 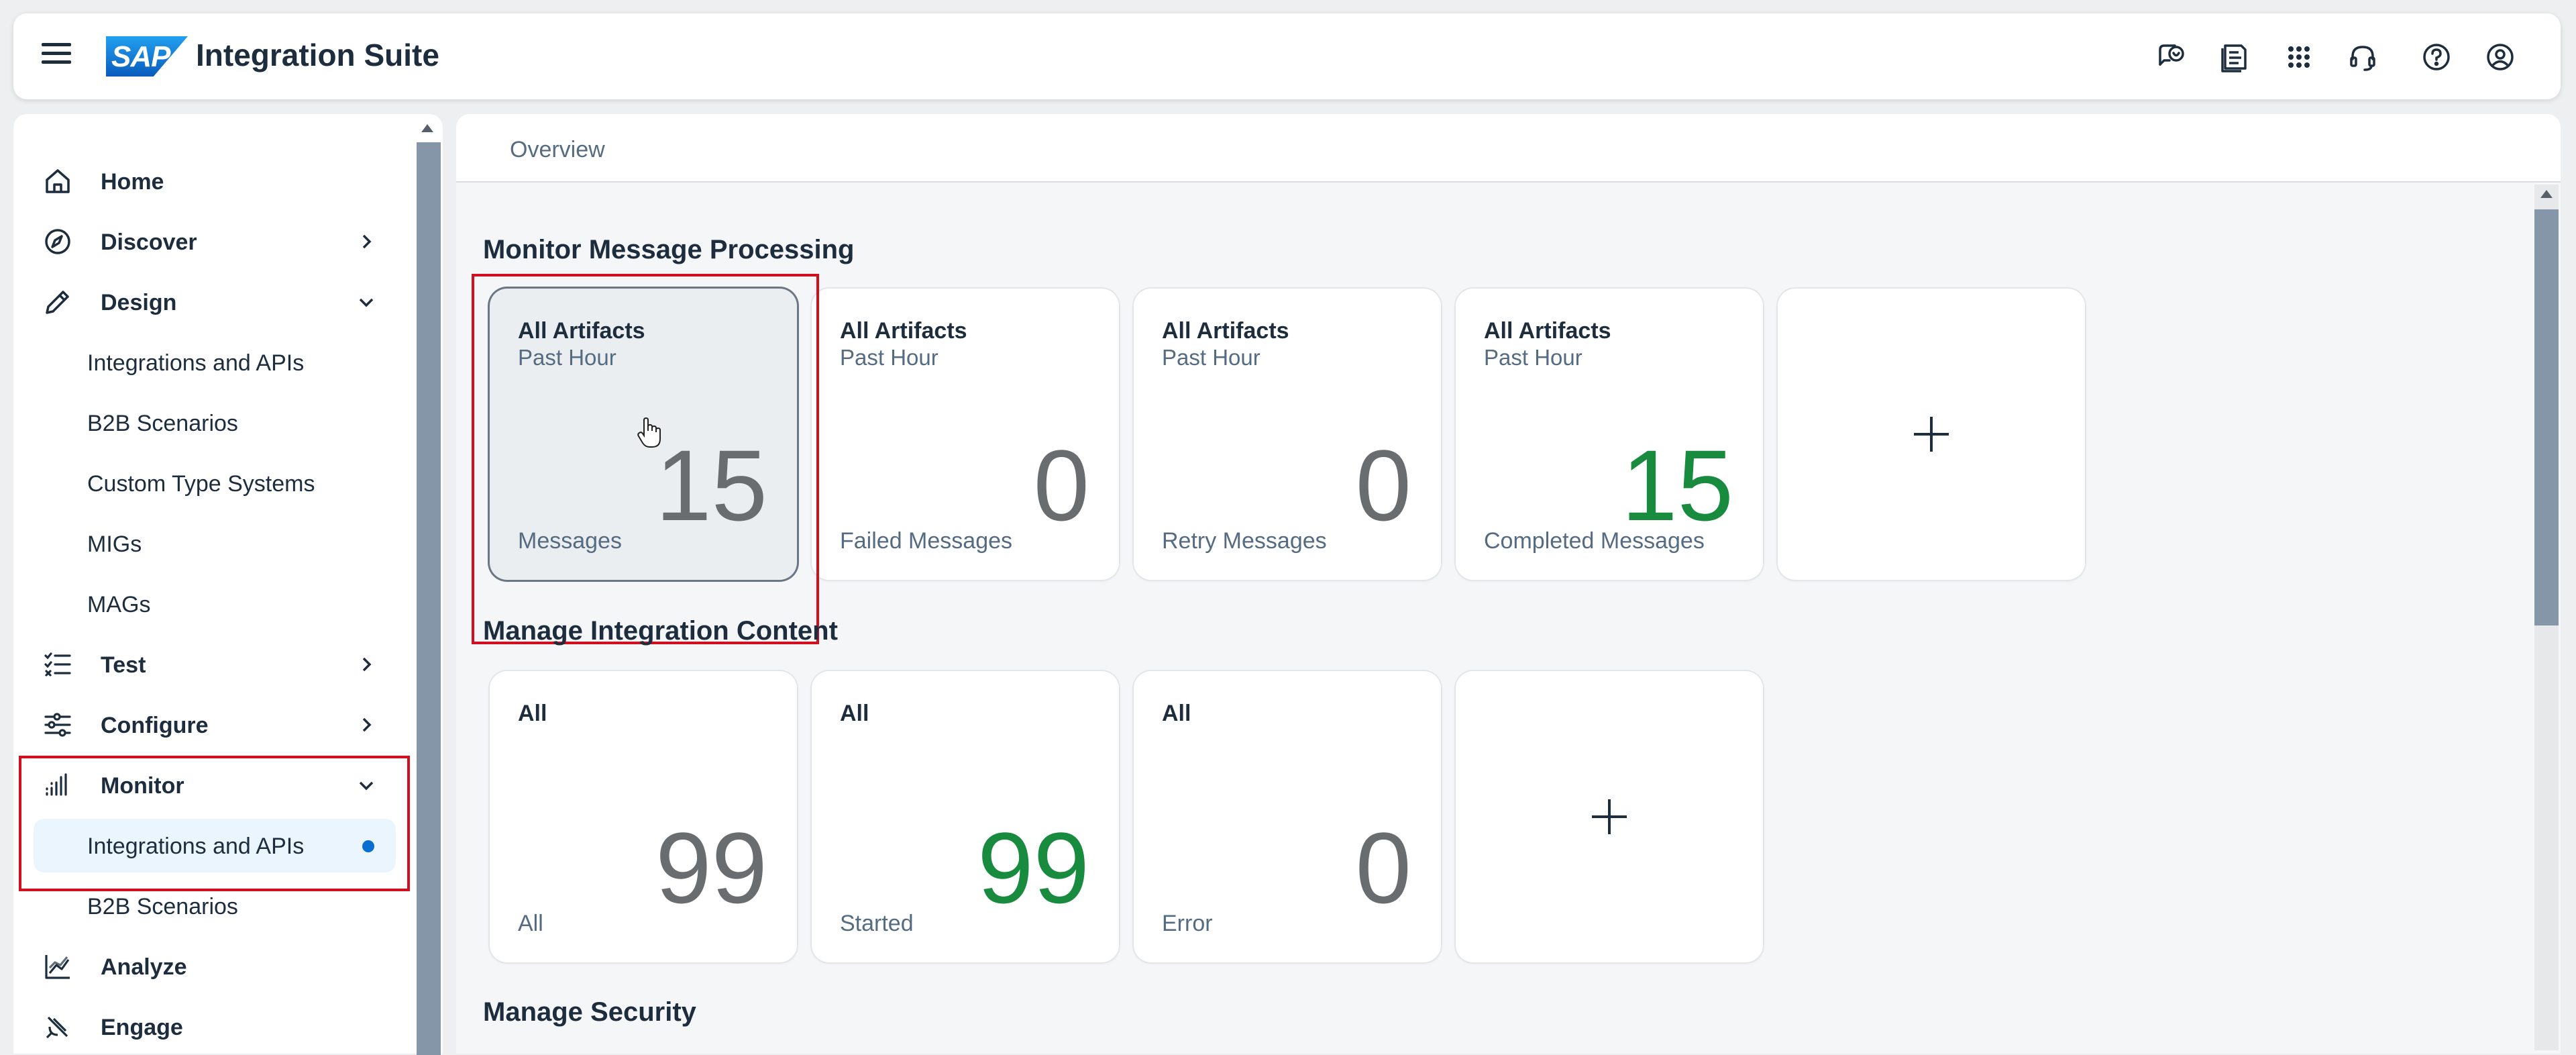 What do you see at coordinates (214, 181) in the screenshot?
I see `nav-item-home: Home` at bounding box center [214, 181].